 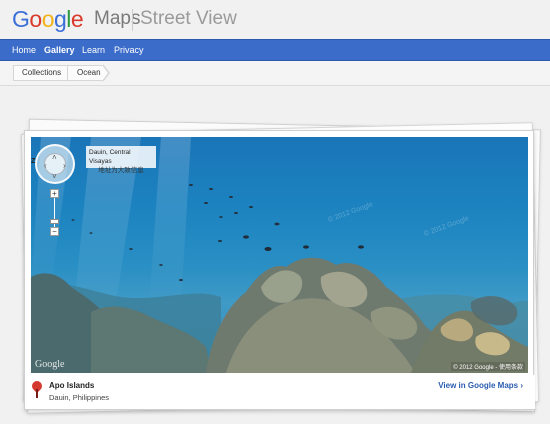 What do you see at coordinates (85, 73) in the screenshot?
I see `breadcrumb-item-ocean: Ocean` at bounding box center [85, 73].